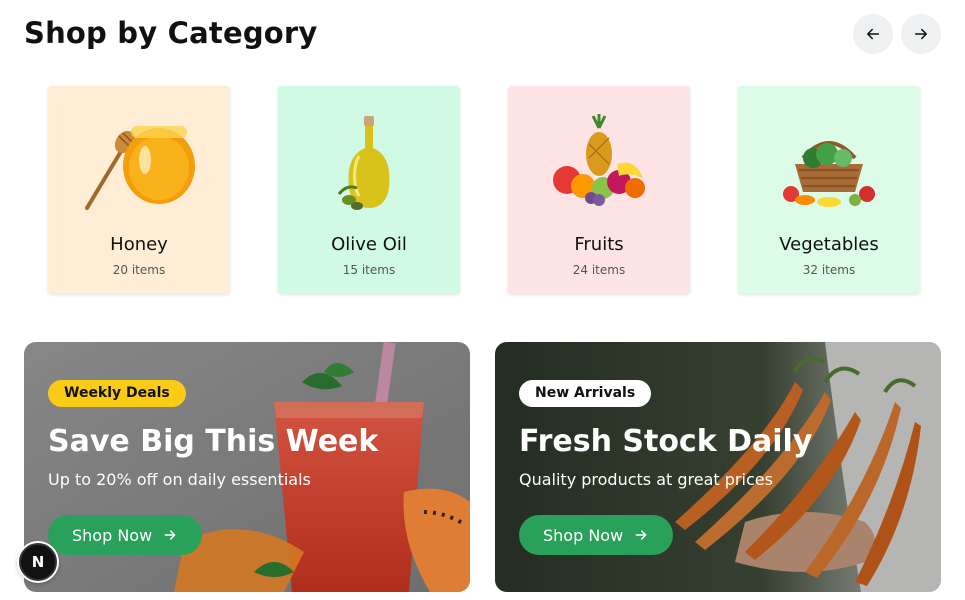  Describe the element at coordinates (599, 270) in the screenshot. I see `category-count: 24 items` at that location.